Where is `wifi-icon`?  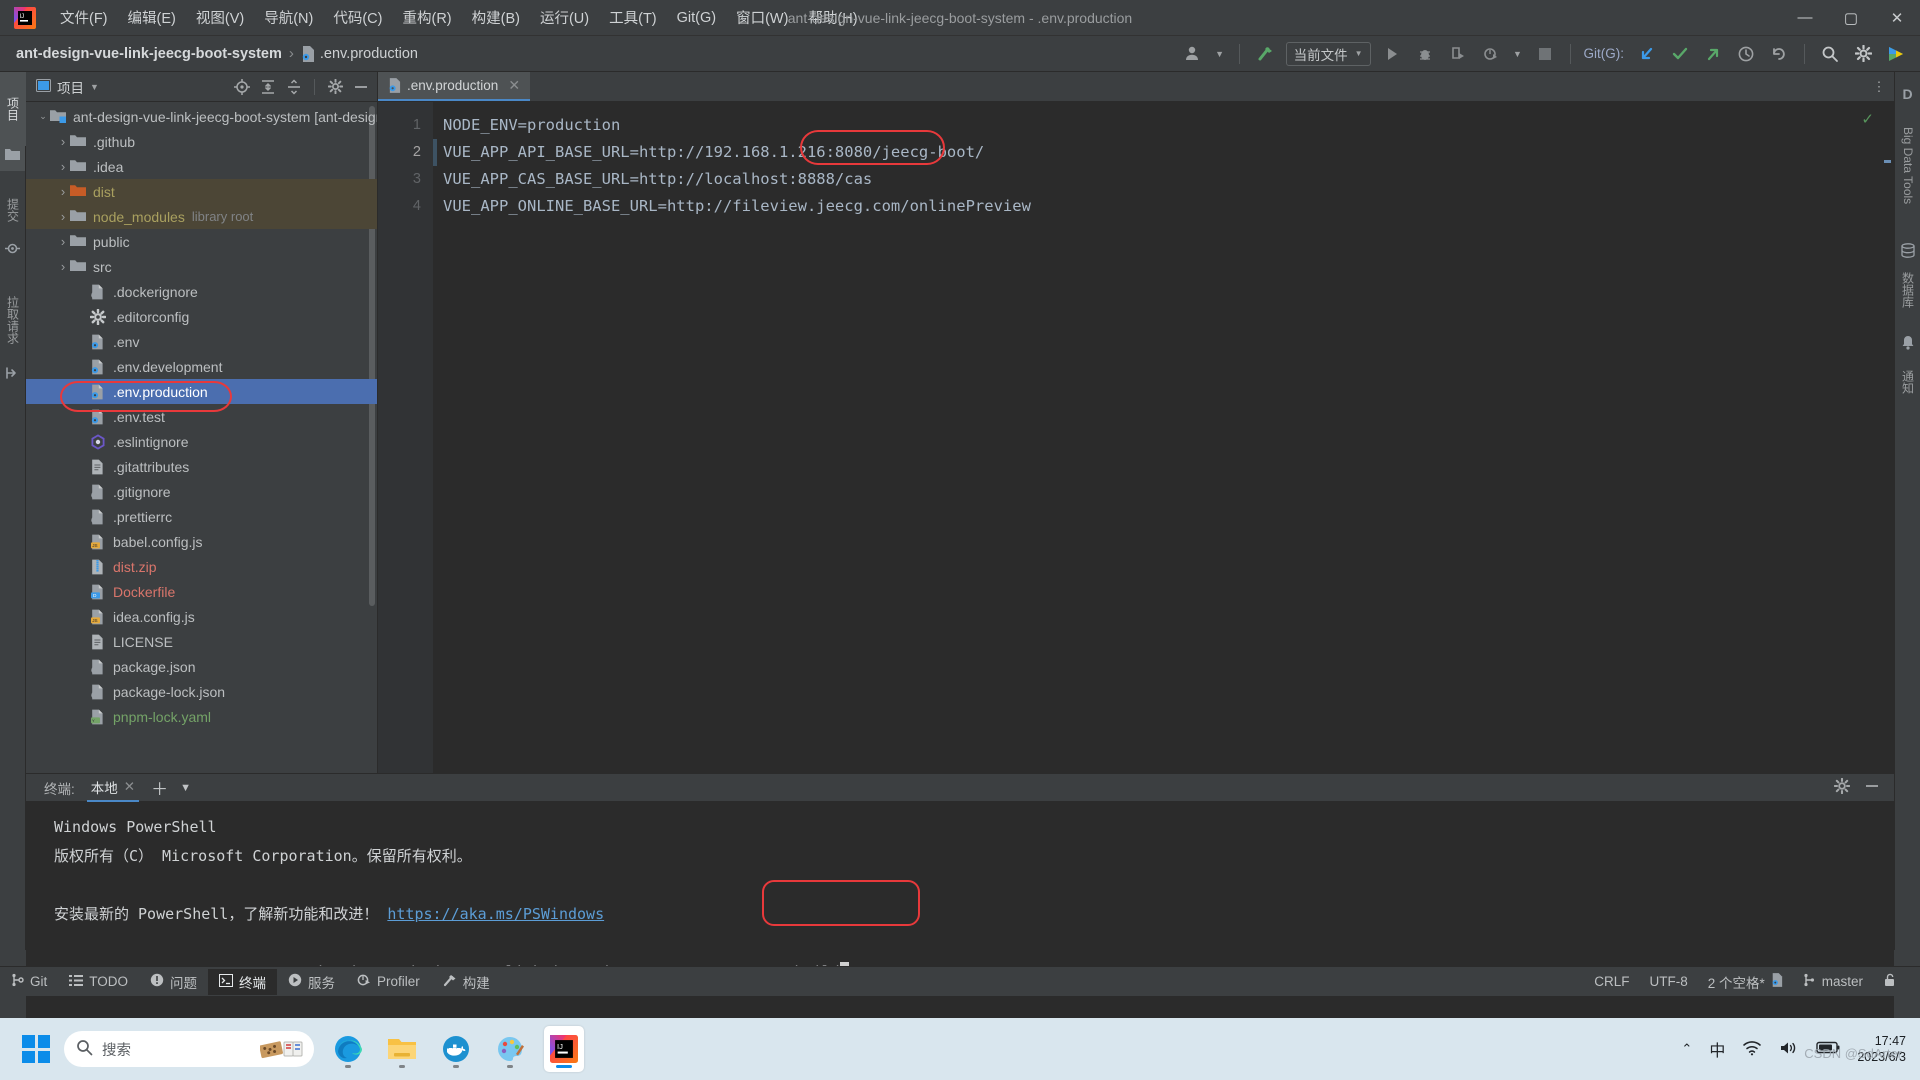
wifi-icon is located at coordinates (1752, 1049).